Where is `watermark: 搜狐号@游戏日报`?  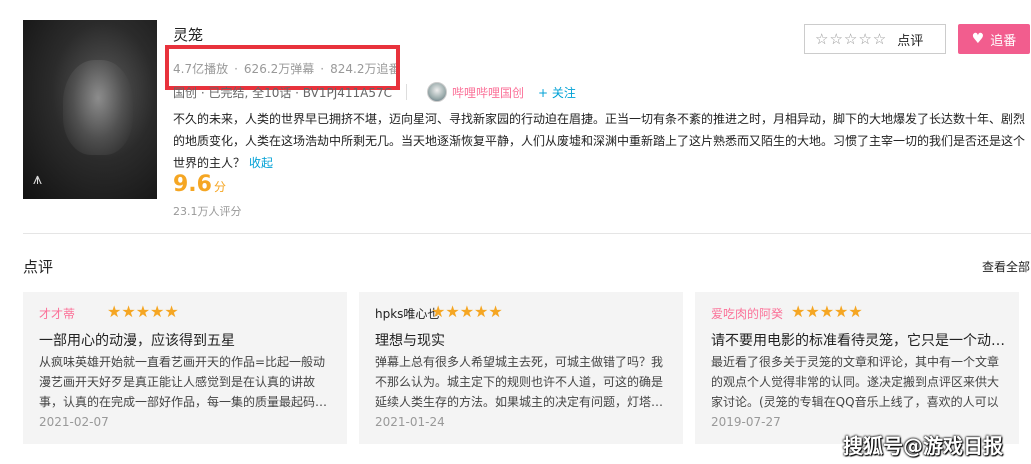
watermark: 搜狐号@游戏日报 is located at coordinates (923, 446).